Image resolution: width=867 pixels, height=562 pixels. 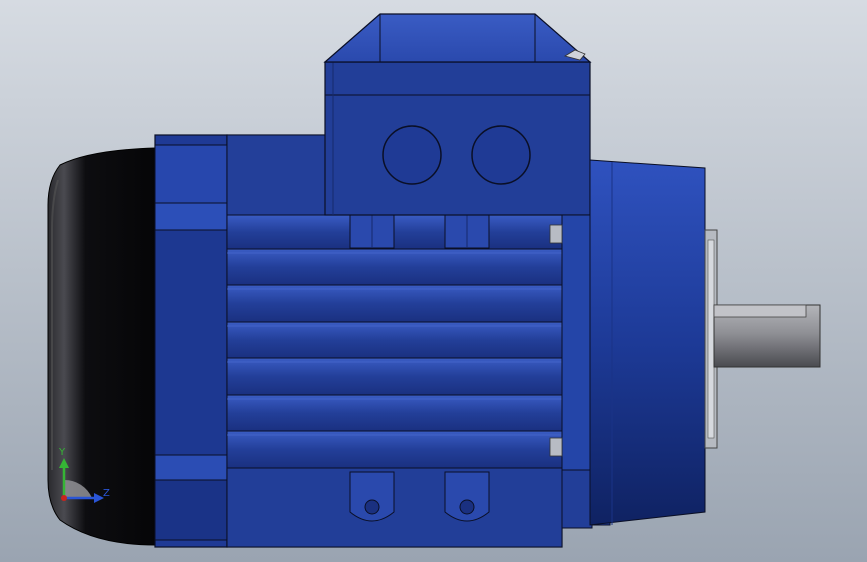 What do you see at coordinates (62, 452) in the screenshot?
I see `triad-y-label: Y` at bounding box center [62, 452].